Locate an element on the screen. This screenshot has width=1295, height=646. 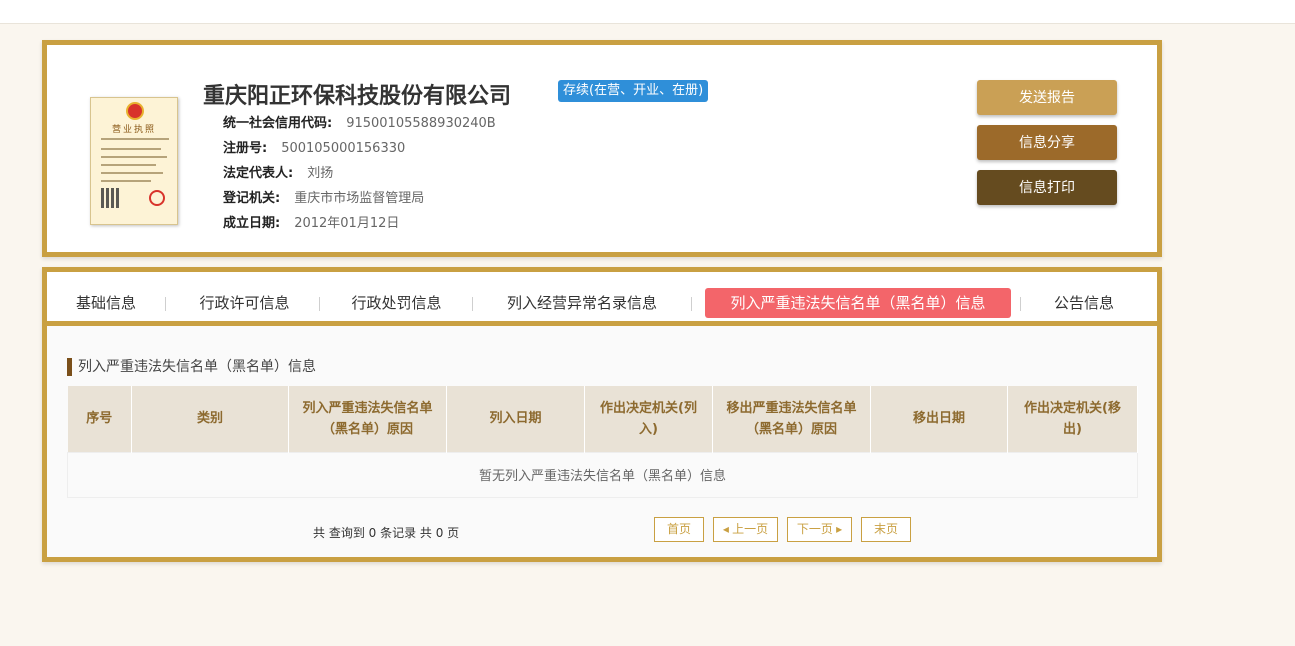
legal-representative-label: 法定代表人: is located at coordinates (258, 173).